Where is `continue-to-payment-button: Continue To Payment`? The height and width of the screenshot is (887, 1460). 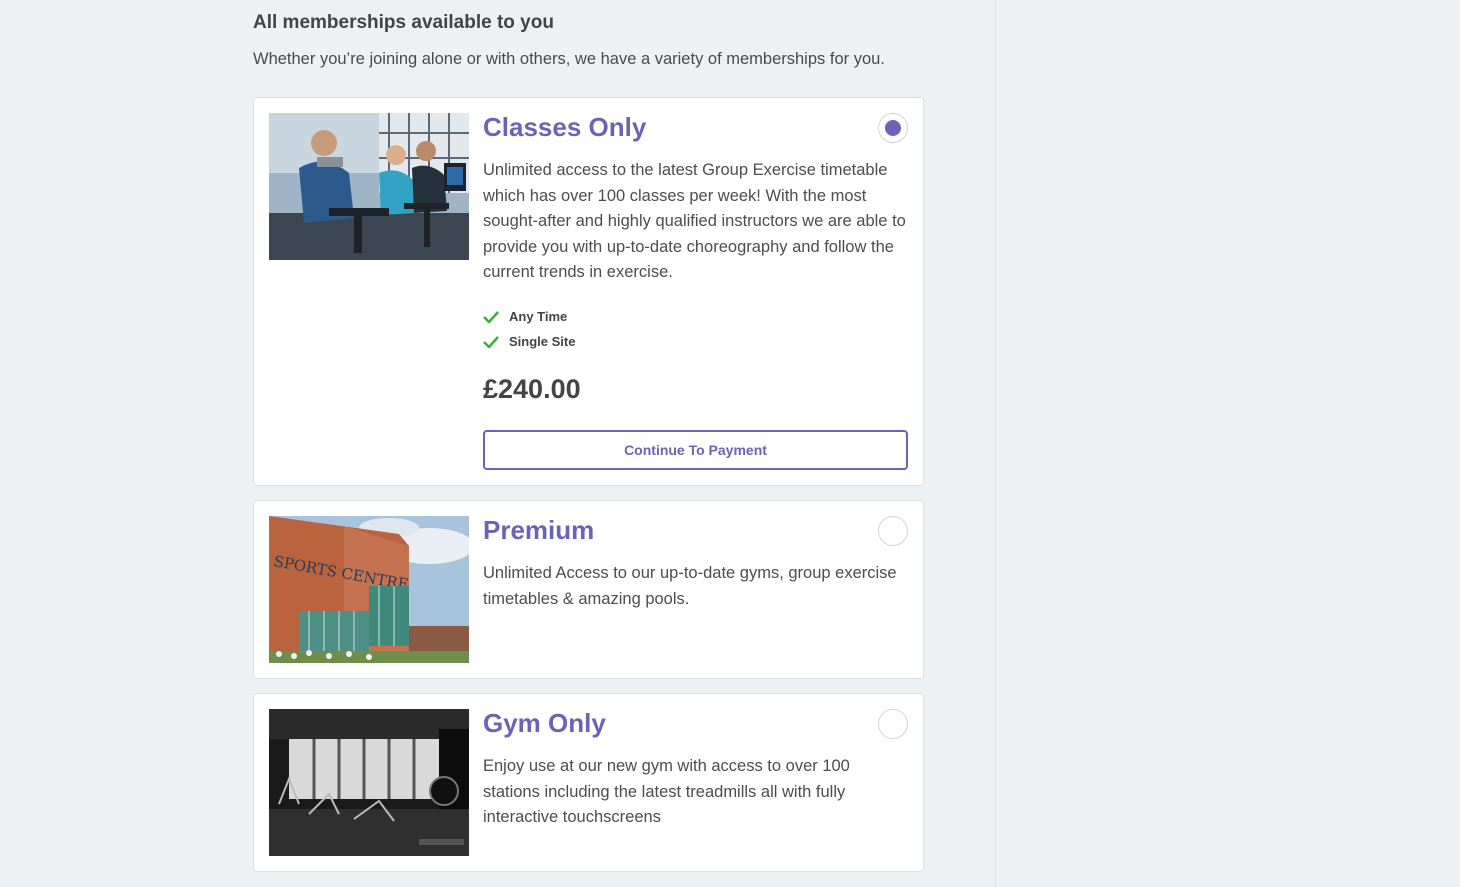
continue-to-payment-button: Continue To Payment is located at coordinates (695, 450).